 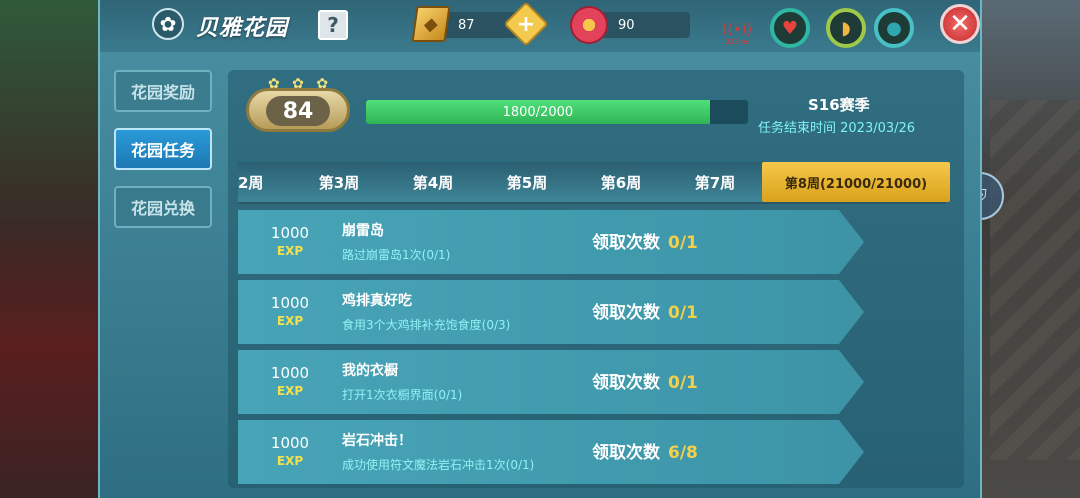 What do you see at coordinates (466, 25) in the screenshot?
I see `gem-count: 87` at bounding box center [466, 25].